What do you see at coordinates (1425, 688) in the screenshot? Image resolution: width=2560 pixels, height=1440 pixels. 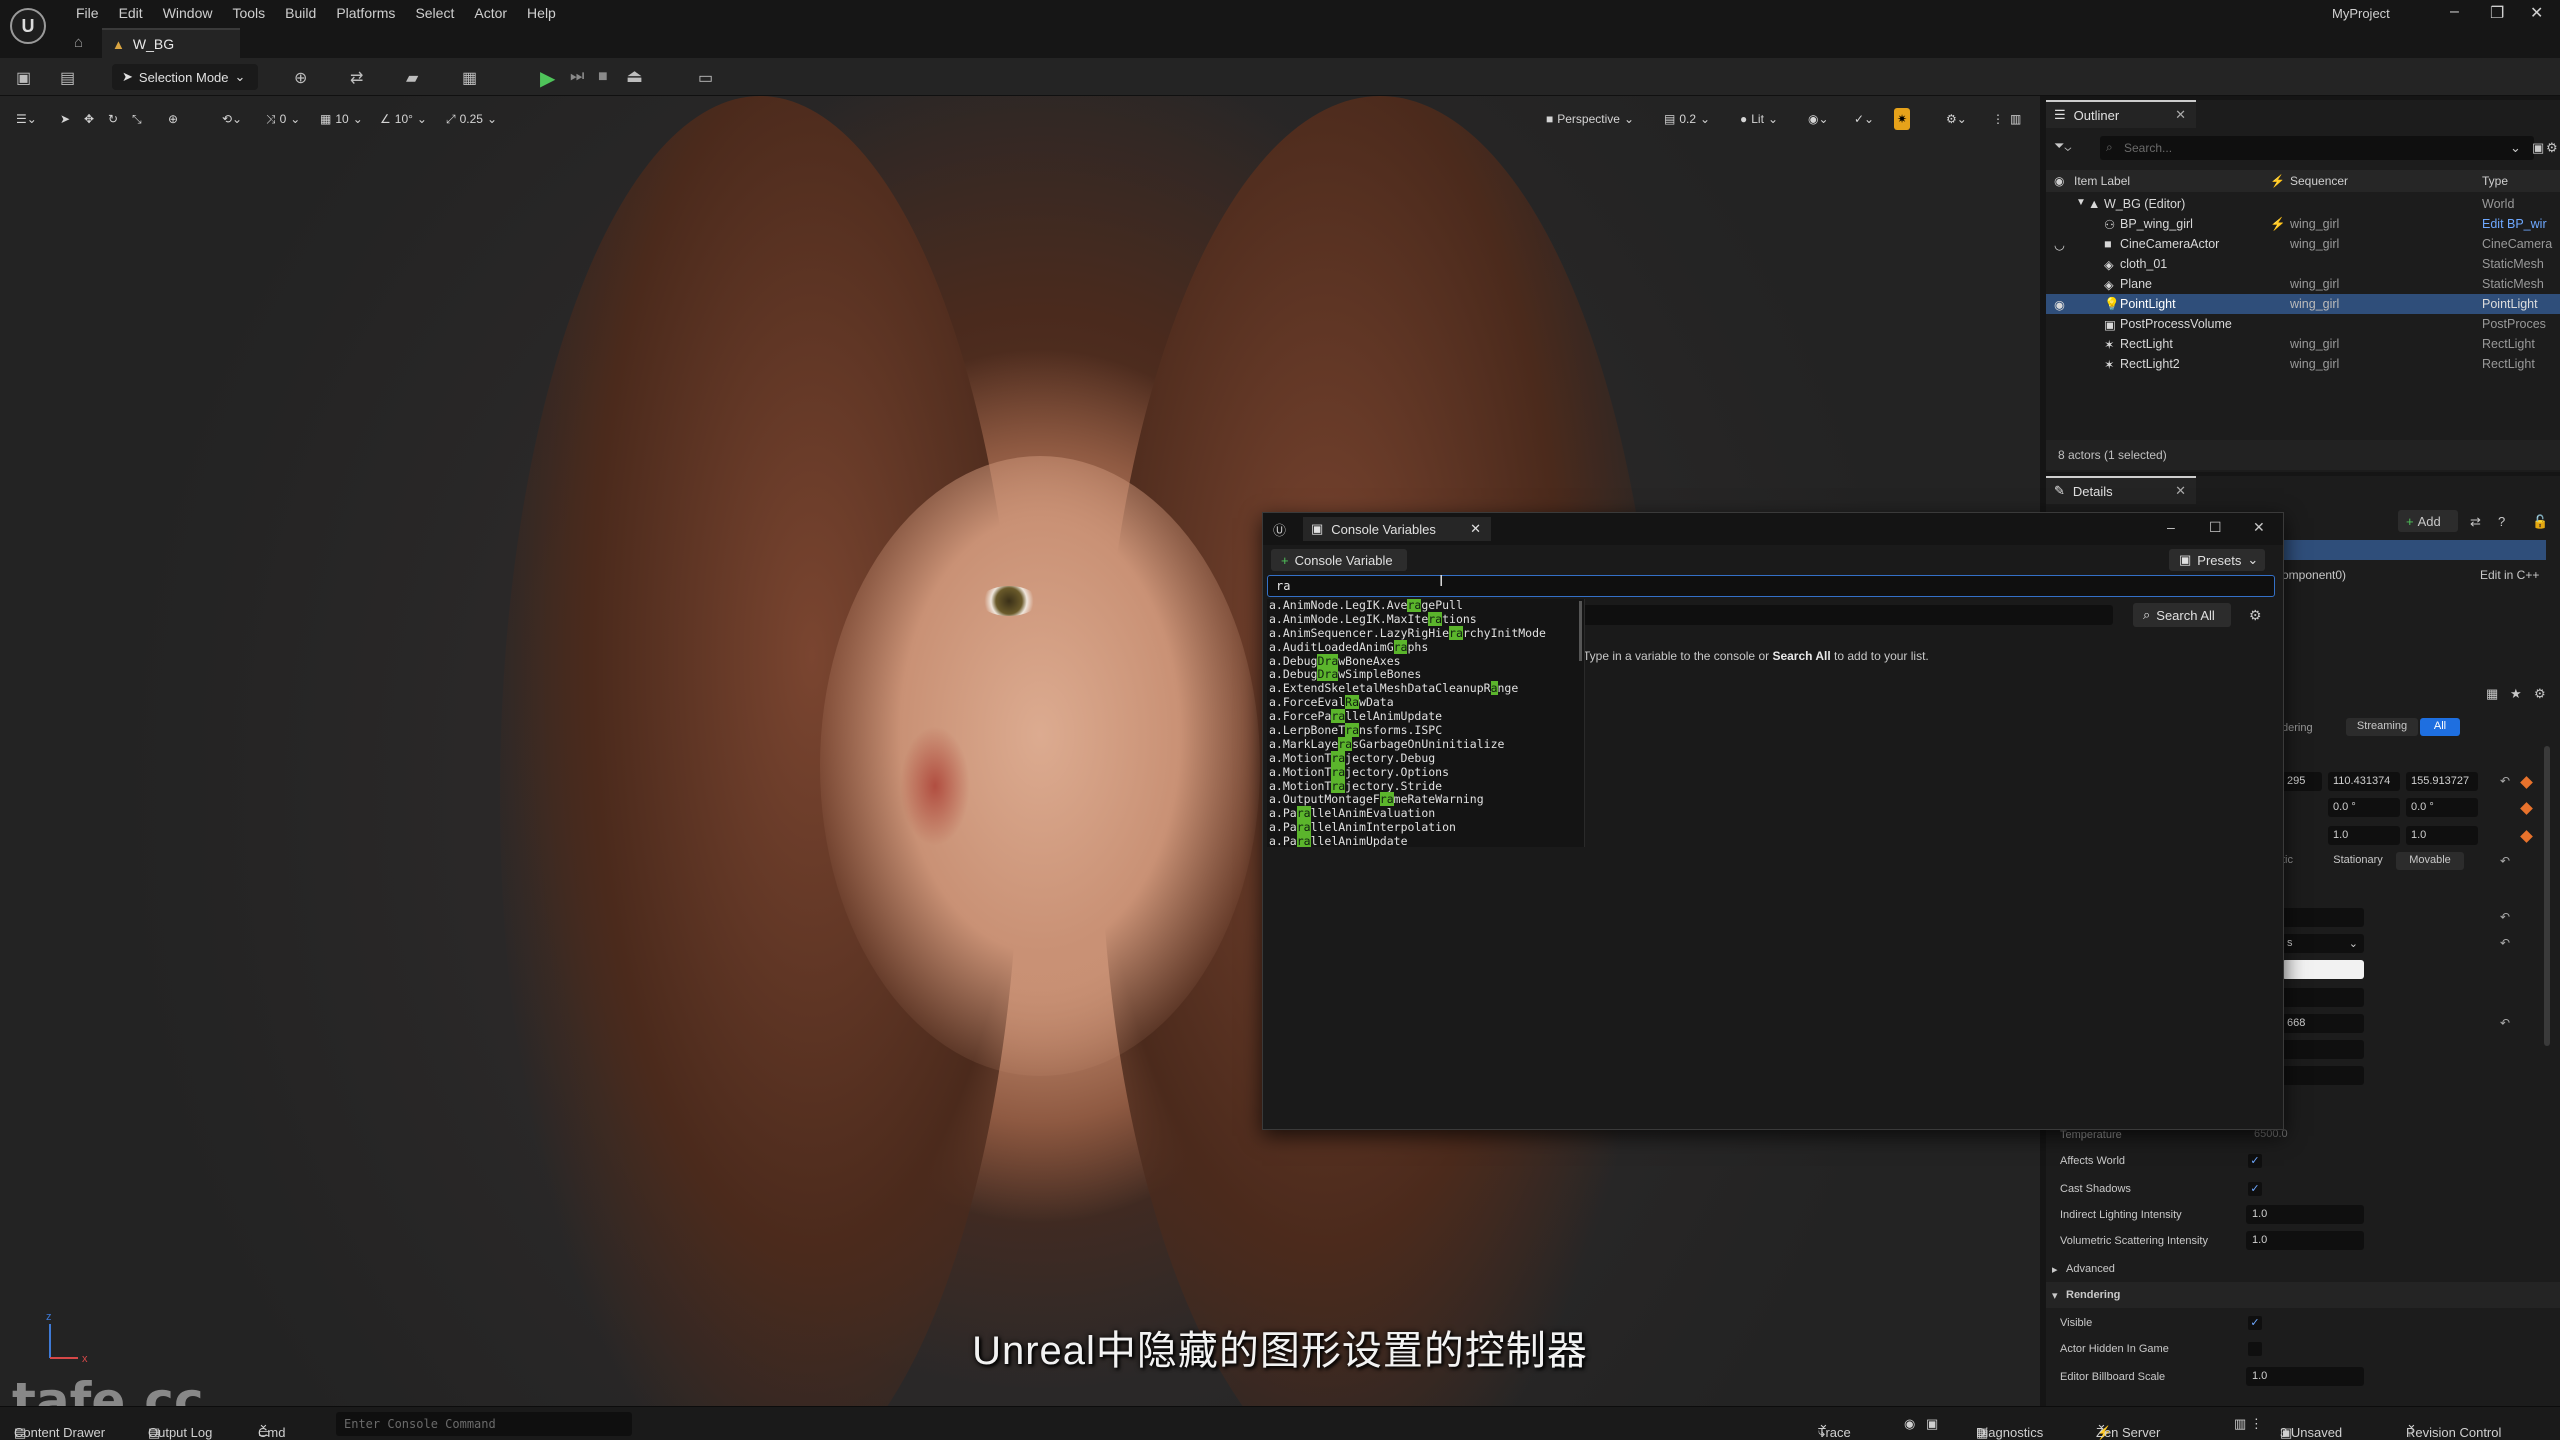 I see `suggestion-item: a.ExtendSkeletalMeshDataCleanupRange` at bounding box center [1425, 688].